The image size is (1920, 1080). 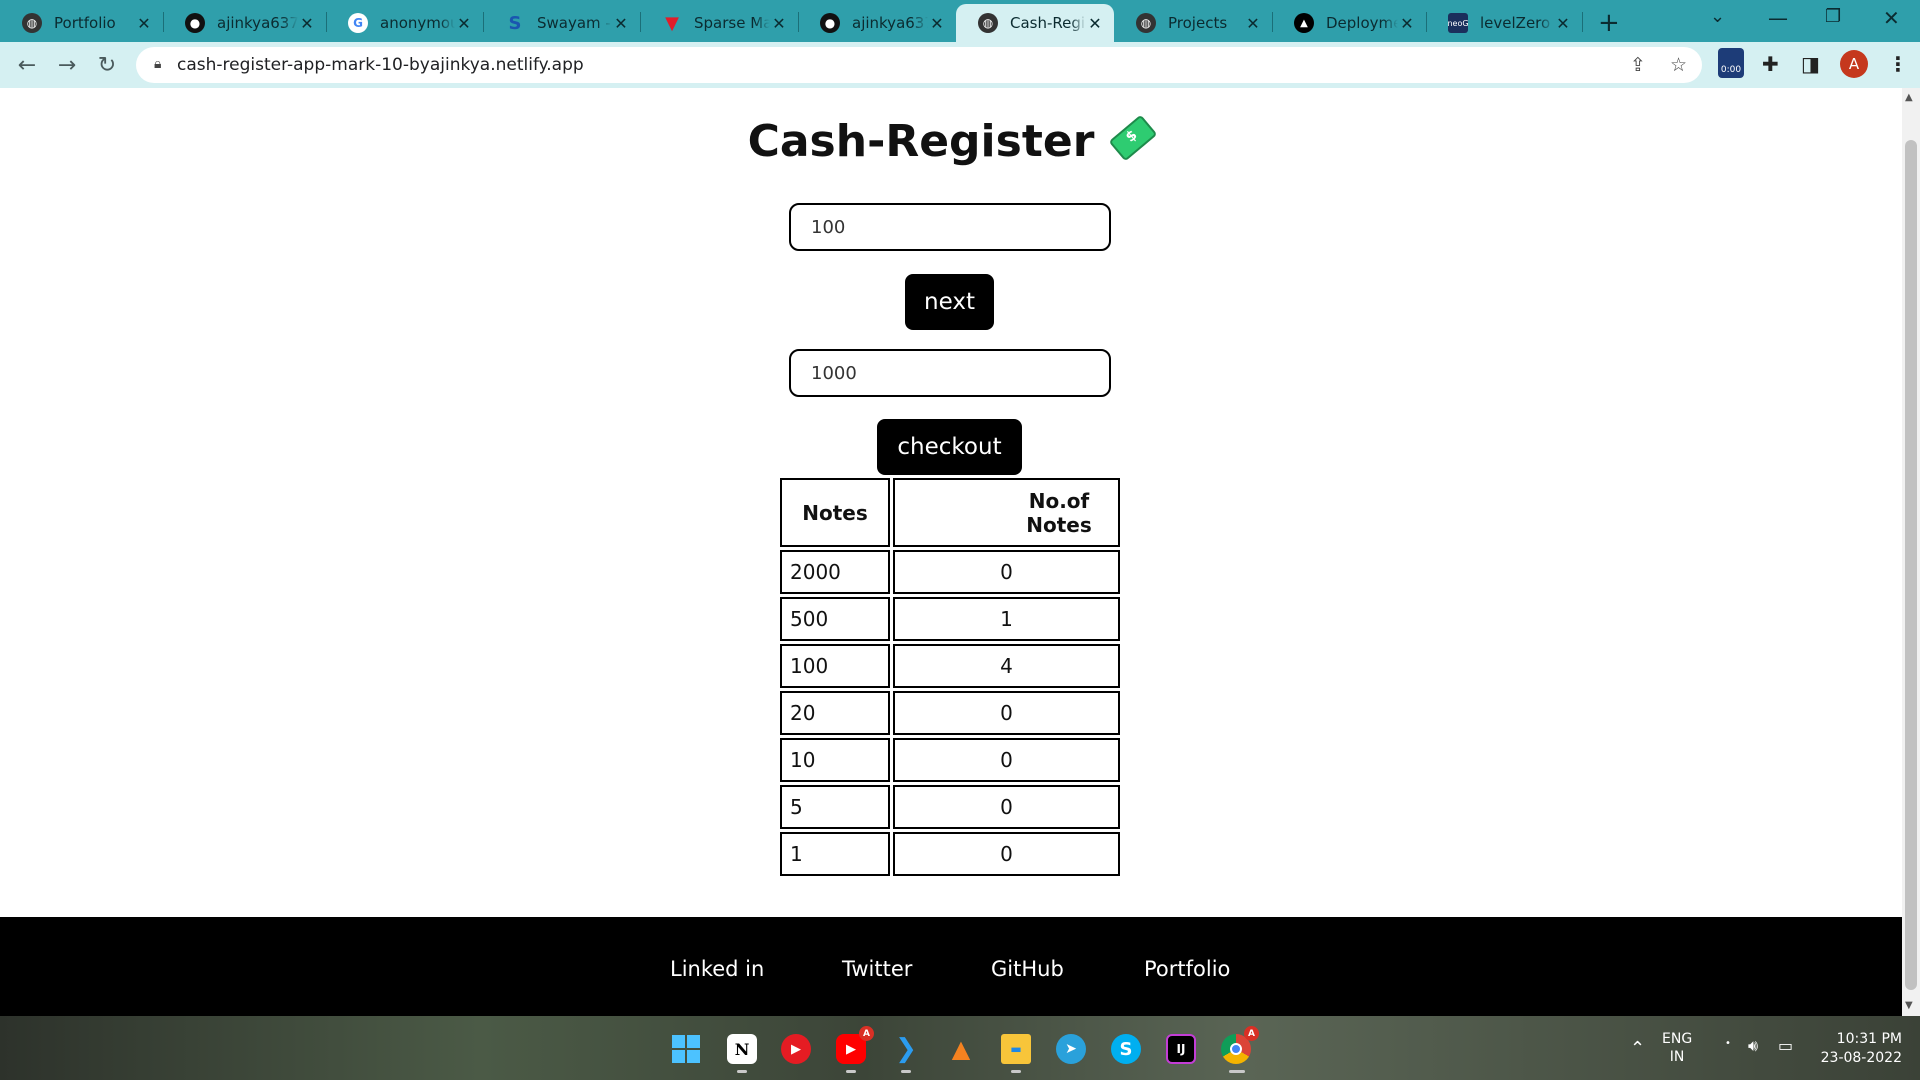 What do you see at coordinates (835, 666) in the screenshot?
I see `note-value: 100` at bounding box center [835, 666].